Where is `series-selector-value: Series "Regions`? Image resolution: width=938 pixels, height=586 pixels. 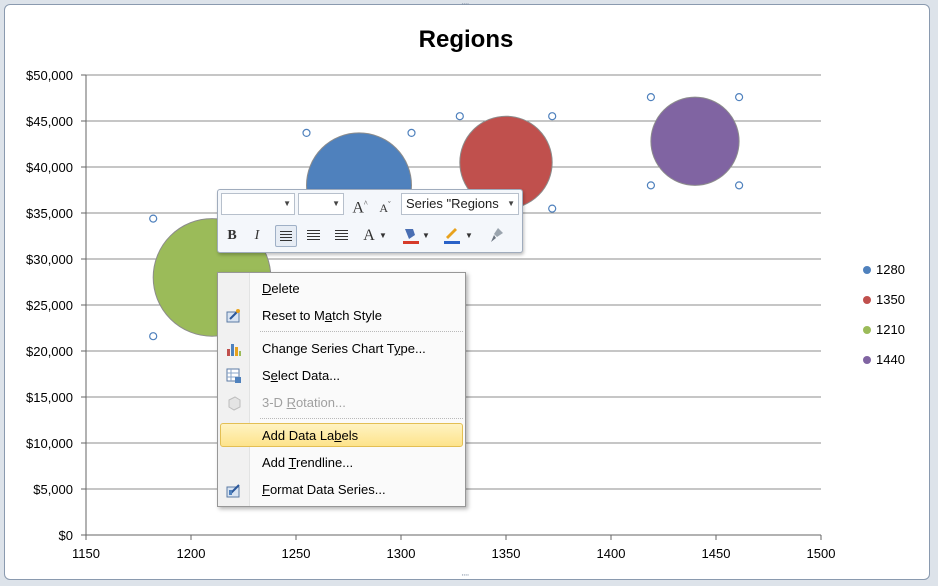 series-selector-value: Series "Regions is located at coordinates (452, 203).